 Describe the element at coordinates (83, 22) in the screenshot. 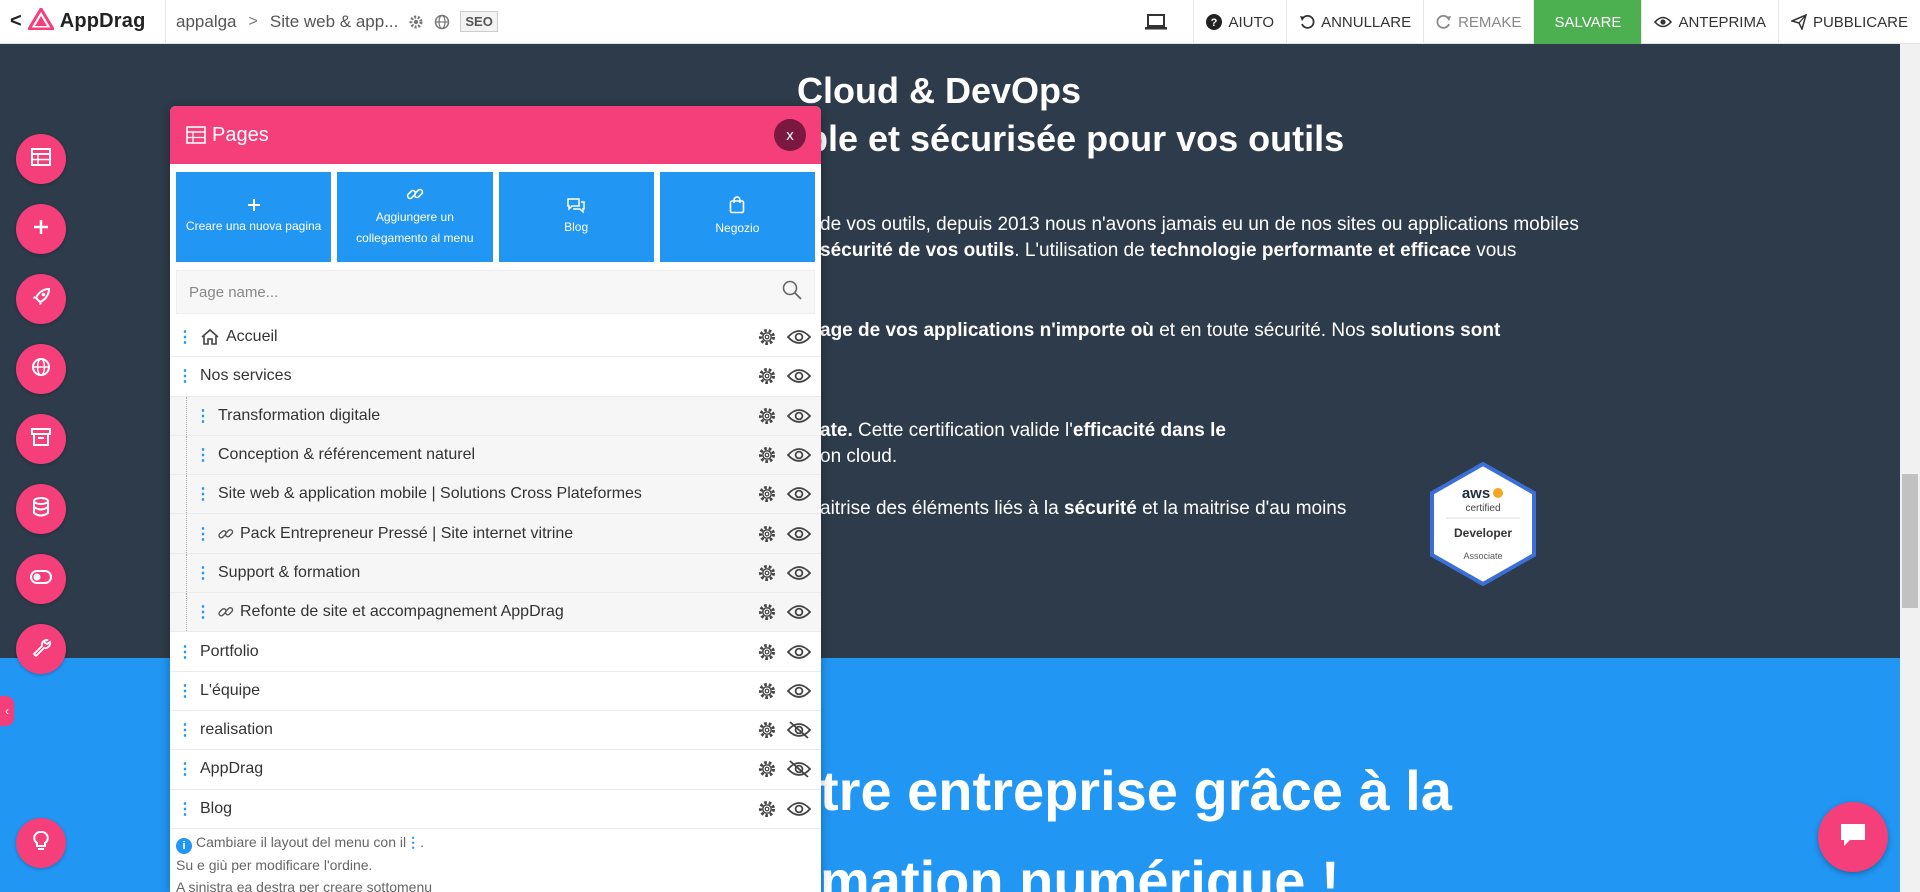

I see `app-logo: < AppDrag` at that location.